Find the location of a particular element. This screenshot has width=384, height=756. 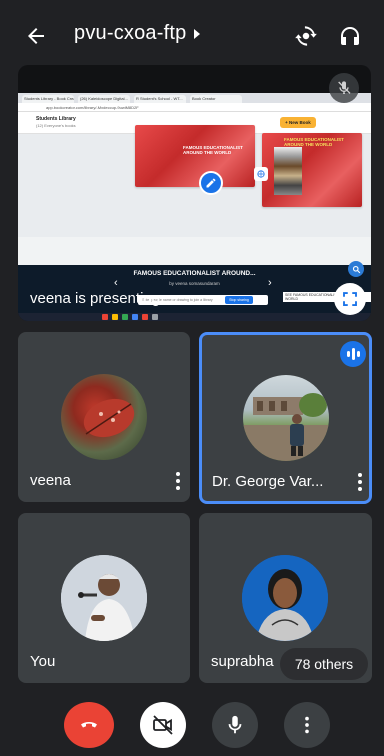

mic-toggle-button is located at coordinates (235, 725).